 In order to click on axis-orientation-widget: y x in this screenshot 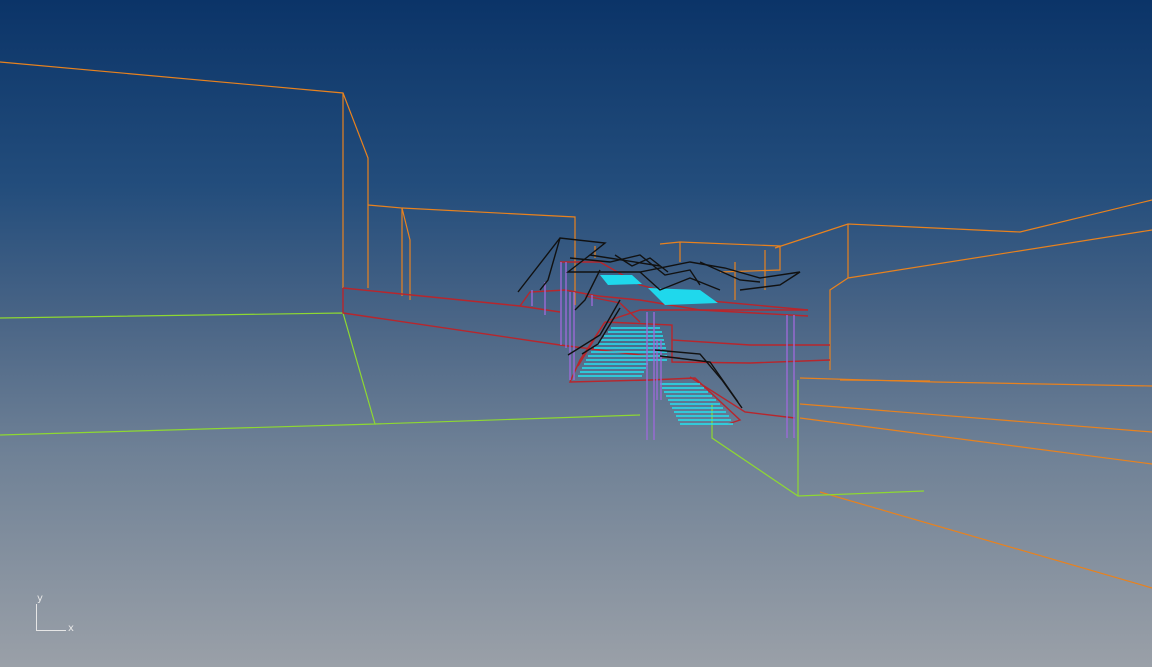, I will do `click(60, 616)`.